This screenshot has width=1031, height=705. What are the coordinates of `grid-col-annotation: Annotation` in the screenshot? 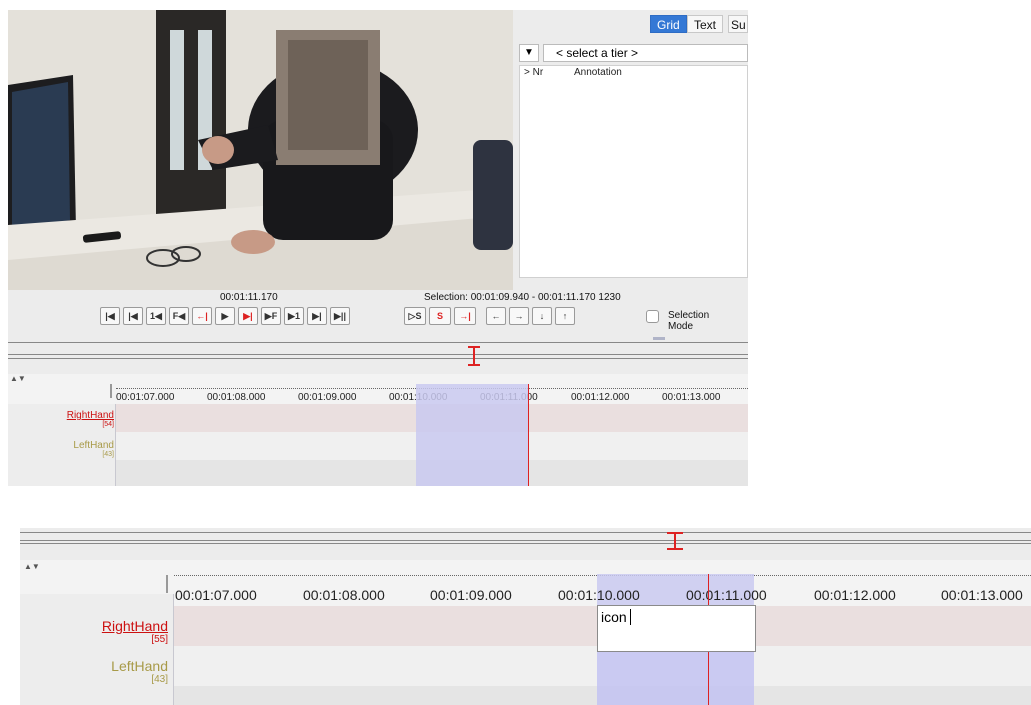 It's located at (598, 73).